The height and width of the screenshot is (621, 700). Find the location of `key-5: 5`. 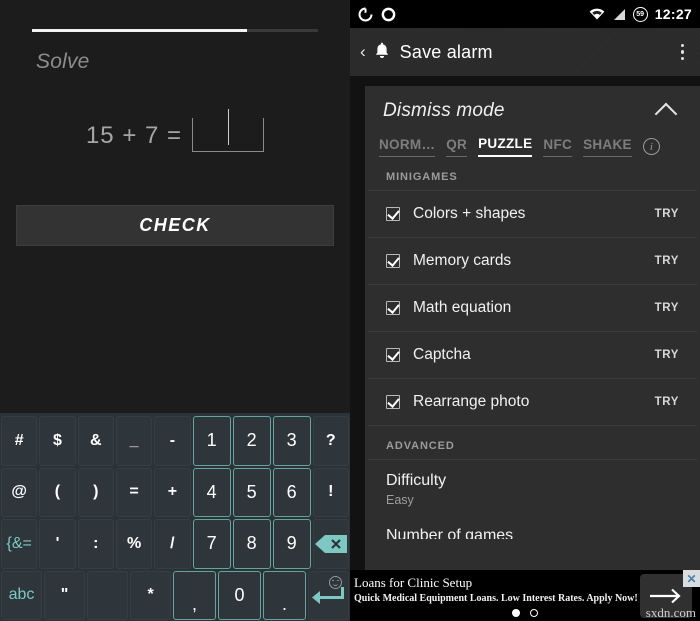

key-5: 5 is located at coordinates (251, 492).